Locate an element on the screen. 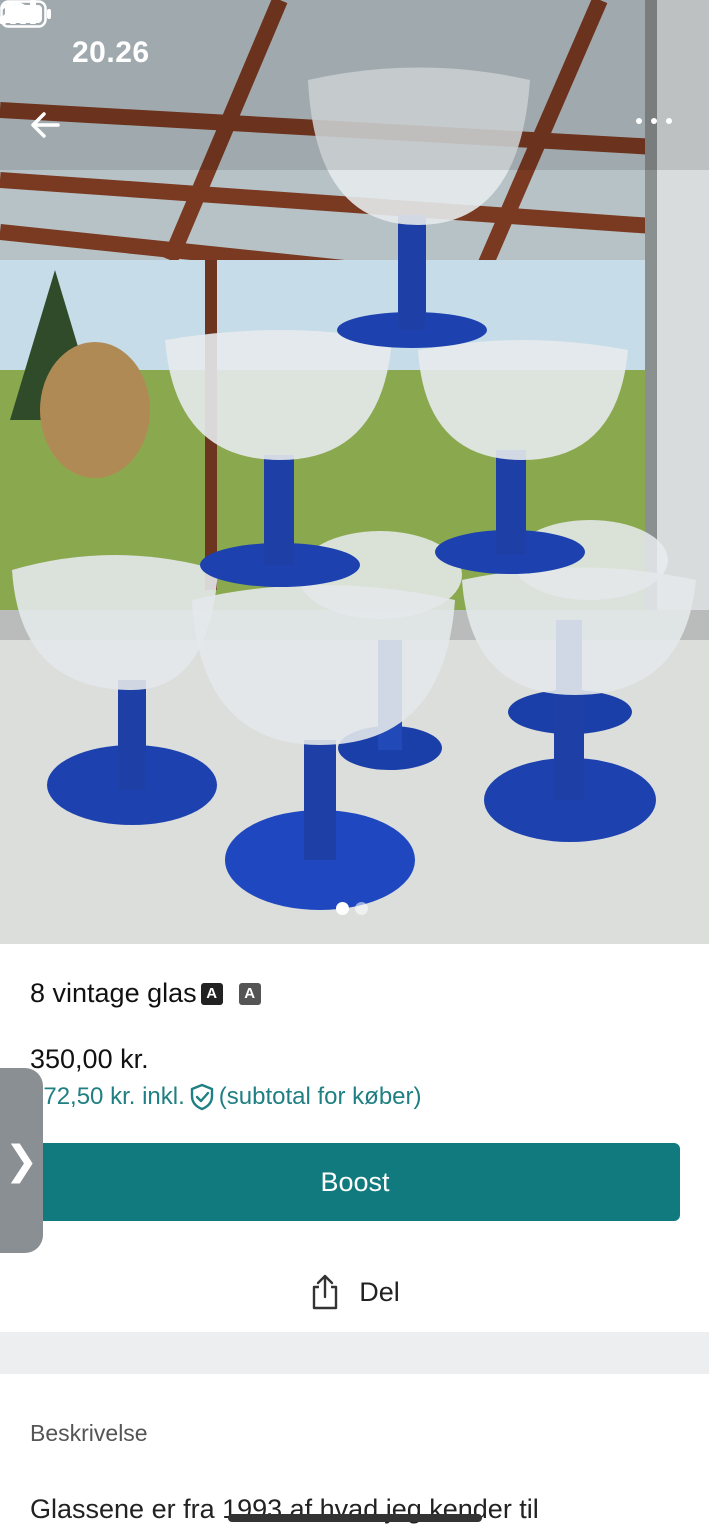 This screenshot has width=709, height=1536. subtotal-amount: 372,50 kr. inkl. is located at coordinates (107, 1096).